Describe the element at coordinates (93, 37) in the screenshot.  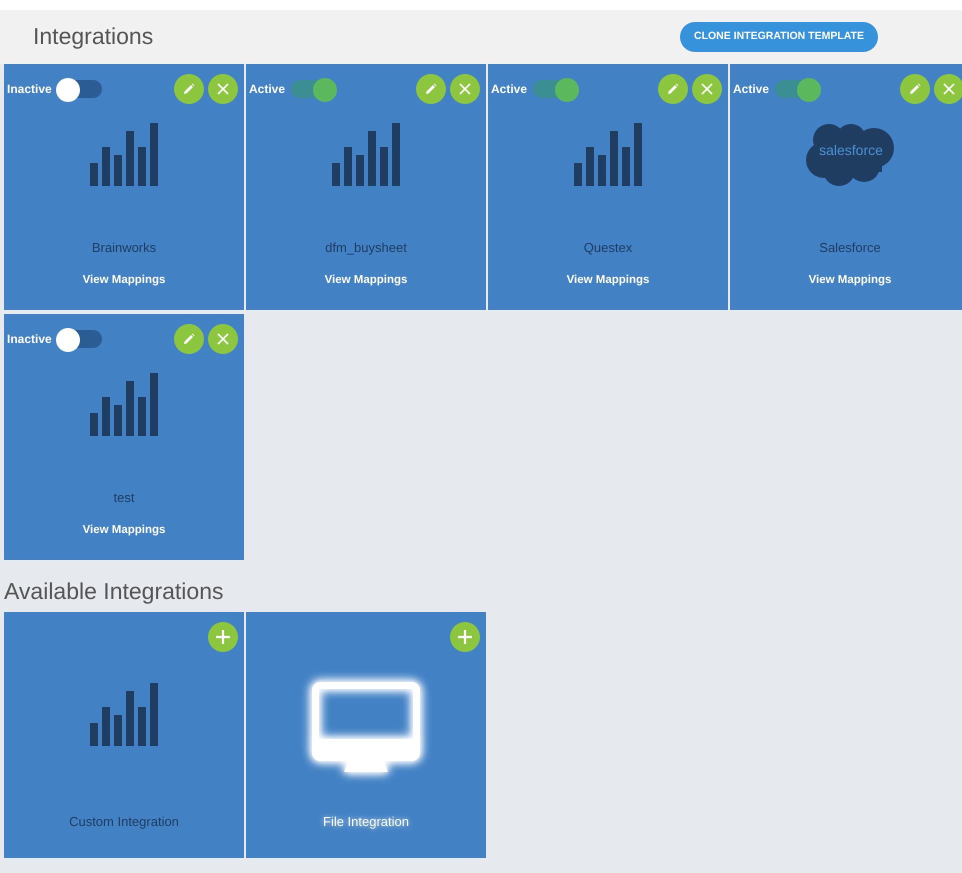
I see `page-title: Integrations` at that location.